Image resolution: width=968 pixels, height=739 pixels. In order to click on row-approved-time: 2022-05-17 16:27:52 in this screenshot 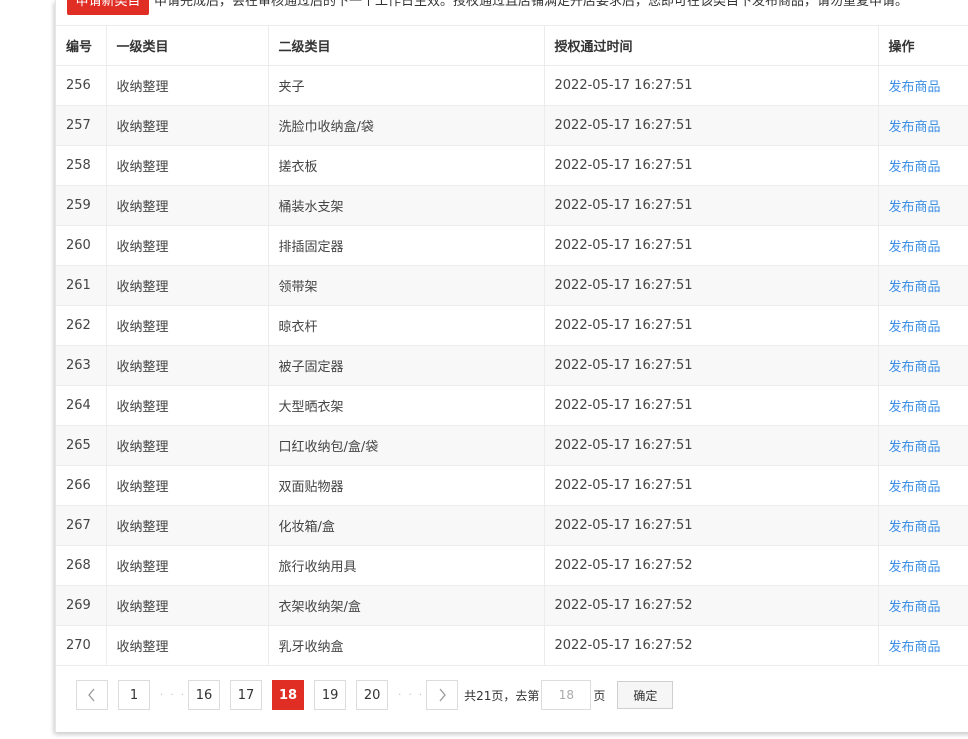, I will do `click(623, 645)`.